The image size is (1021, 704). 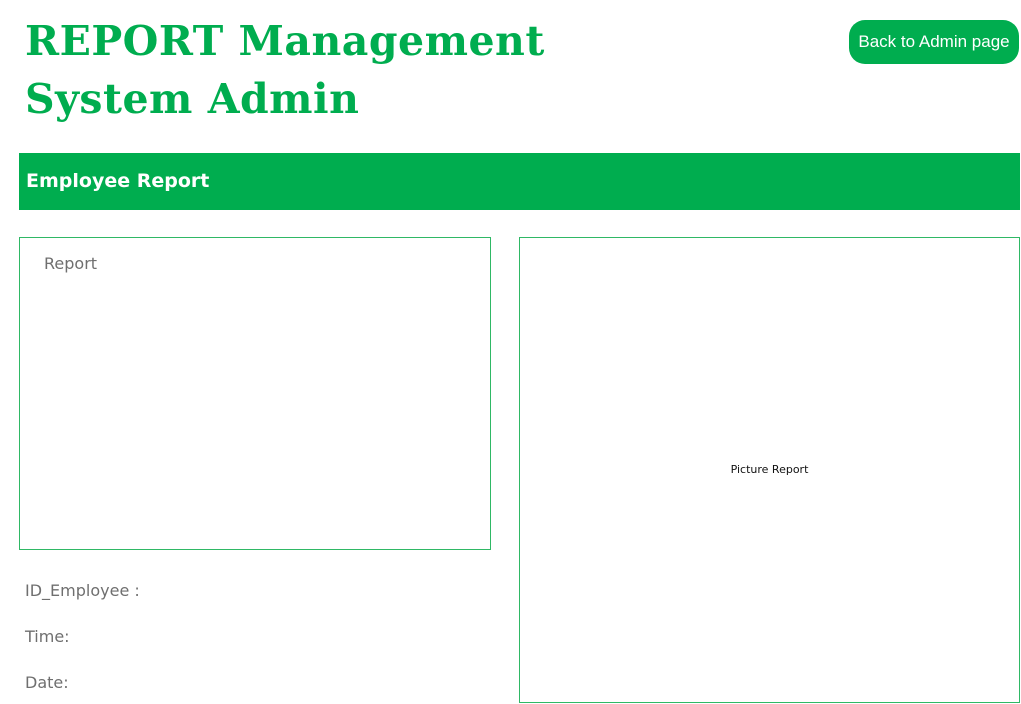 What do you see at coordinates (82, 590) in the screenshot?
I see `id-employee-label: ID_Employee :` at bounding box center [82, 590].